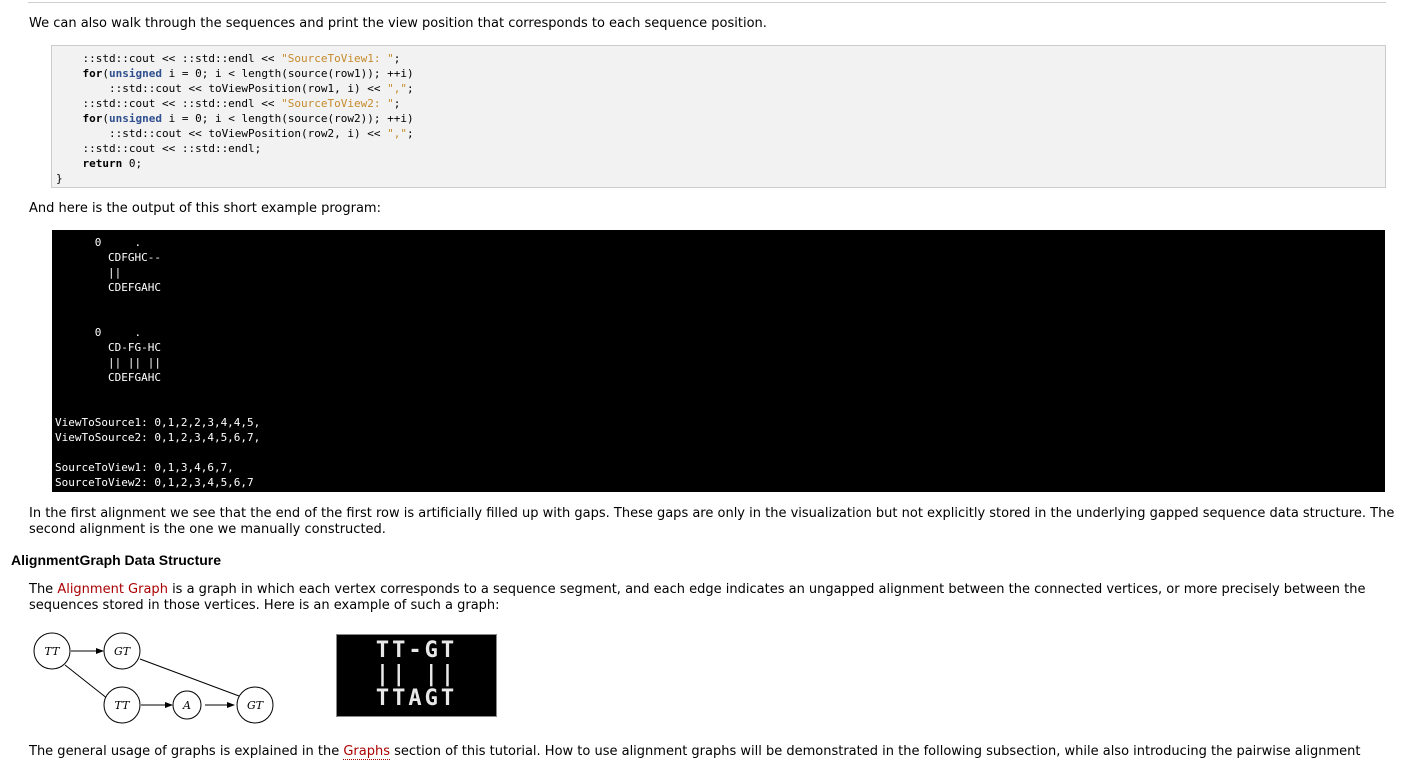 This screenshot has width=1419, height=765. Describe the element at coordinates (59, 178) in the screenshot. I see `code-line: }` at that location.